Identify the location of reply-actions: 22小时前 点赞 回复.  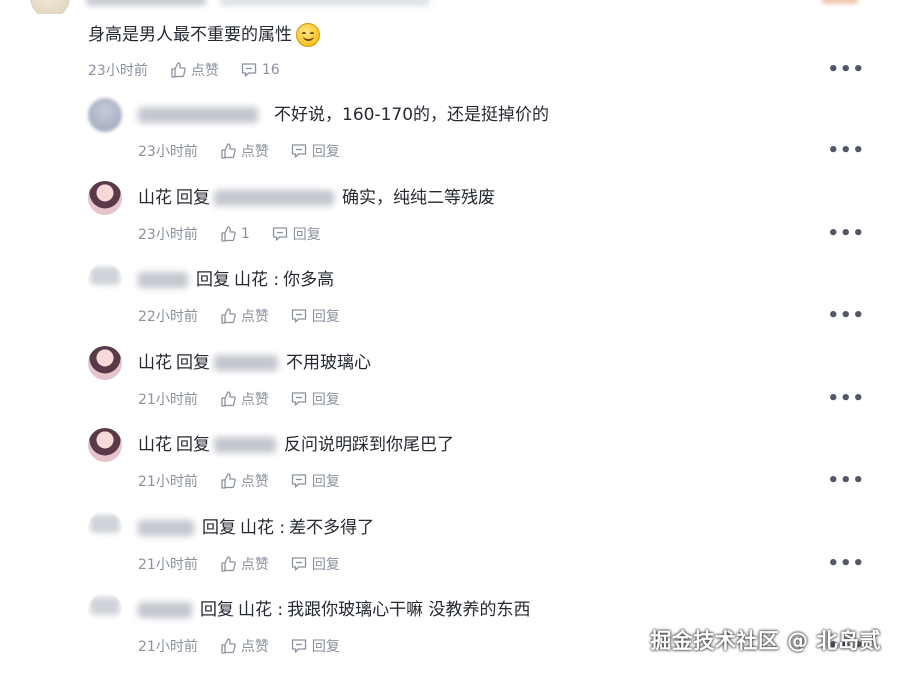
(250, 316).